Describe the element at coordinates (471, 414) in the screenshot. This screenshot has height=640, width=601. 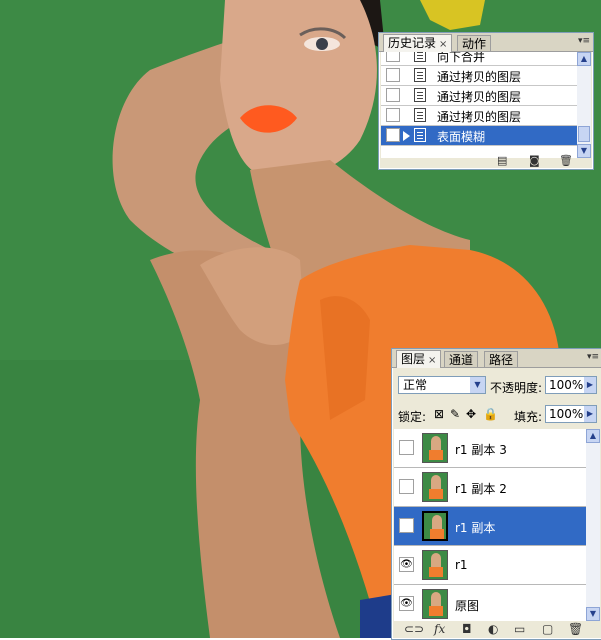
I see `lock-move-icon: ✥` at that location.